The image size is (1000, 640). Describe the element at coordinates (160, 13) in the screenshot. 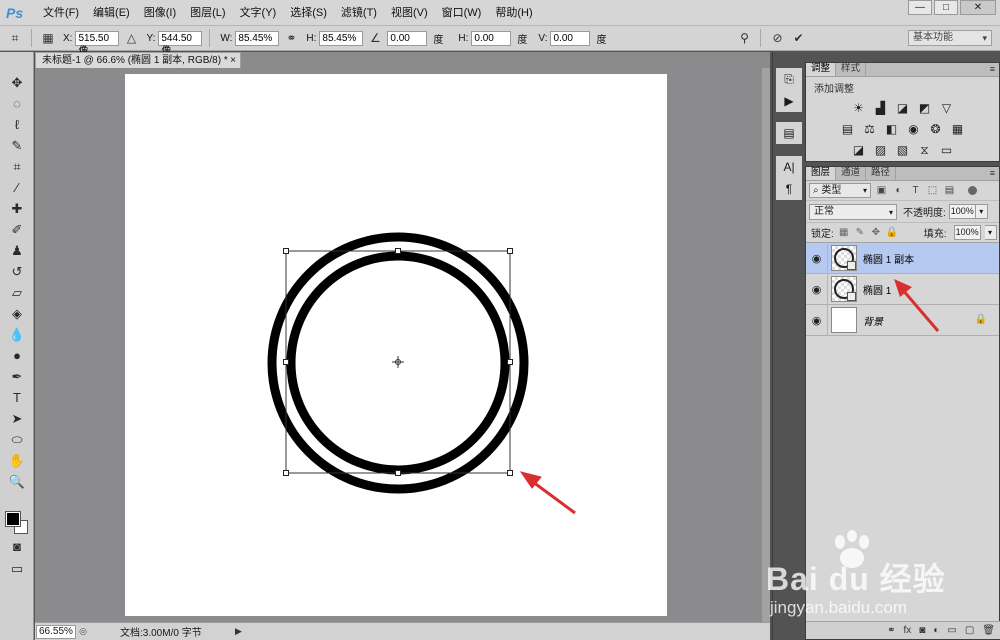

I see `menu-image: 图像(I)` at that location.